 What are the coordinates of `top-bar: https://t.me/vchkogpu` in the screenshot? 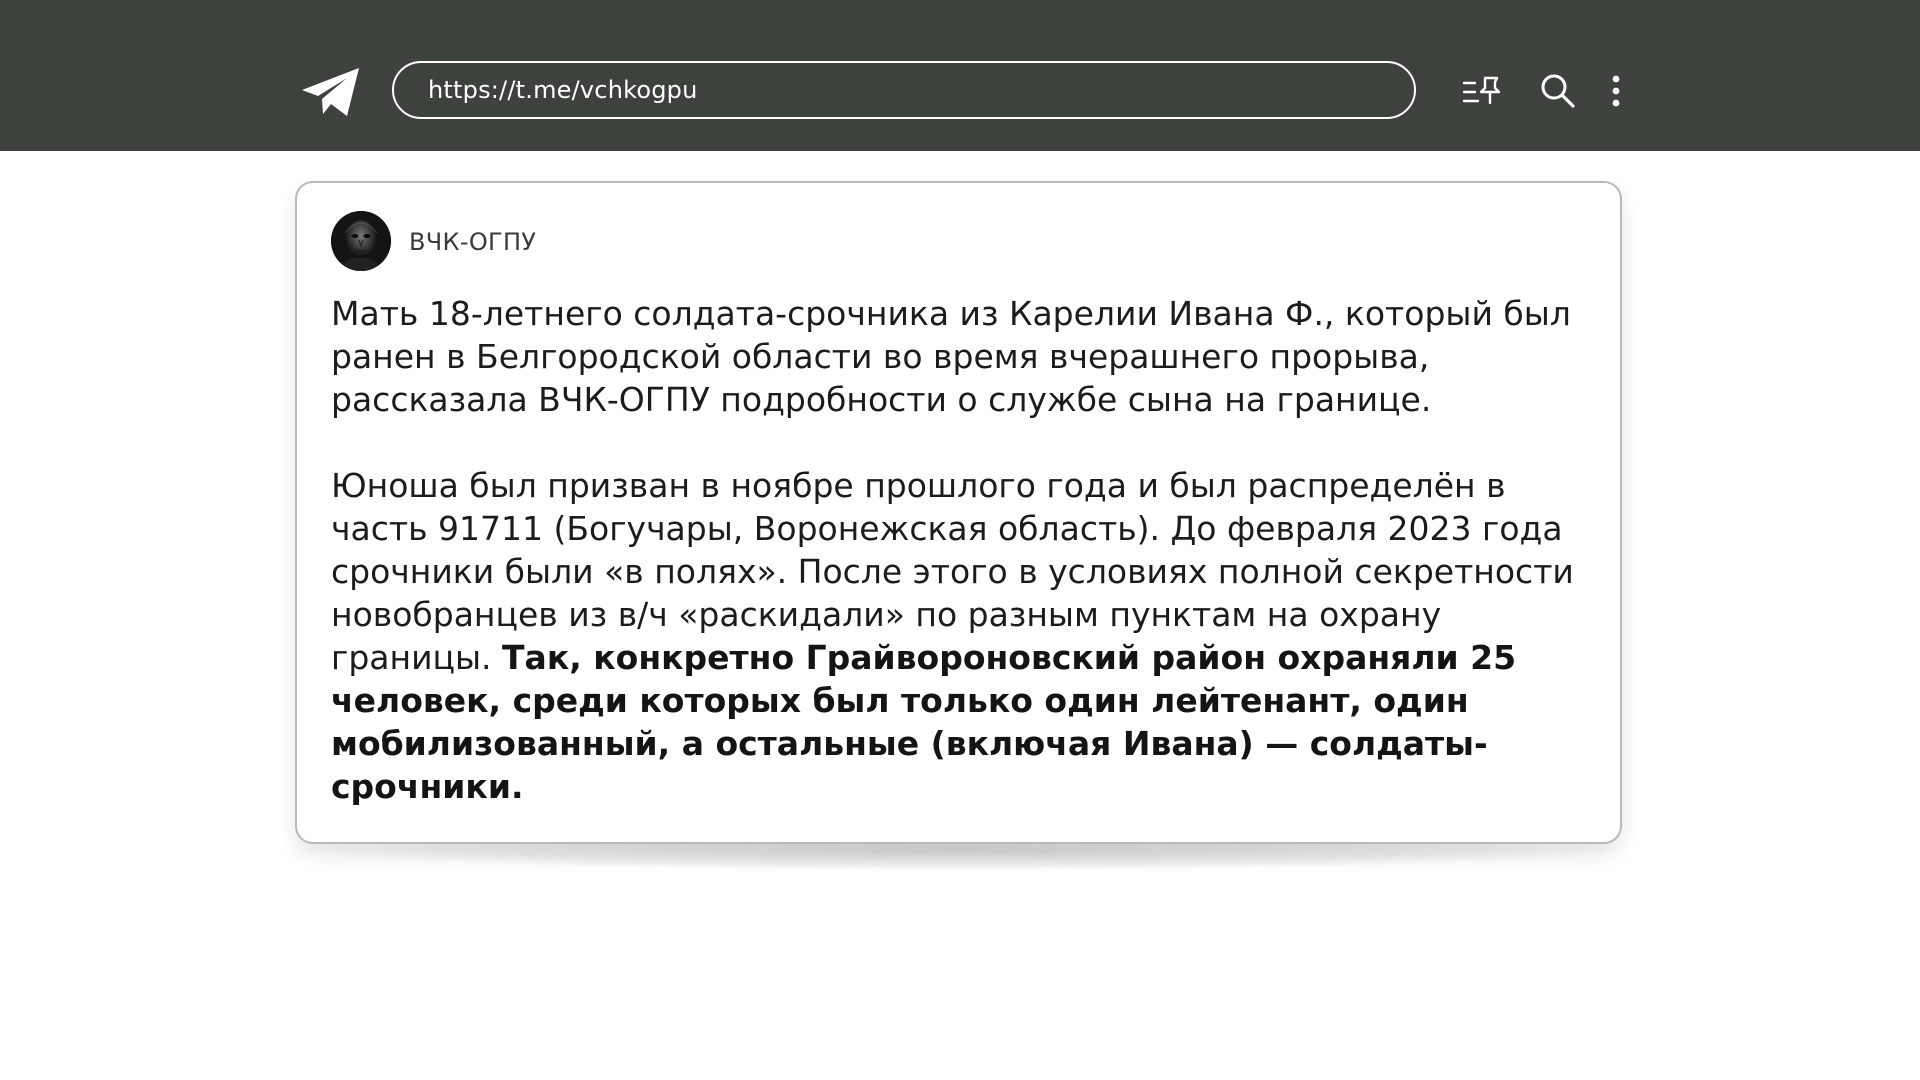 It's located at (960, 75).